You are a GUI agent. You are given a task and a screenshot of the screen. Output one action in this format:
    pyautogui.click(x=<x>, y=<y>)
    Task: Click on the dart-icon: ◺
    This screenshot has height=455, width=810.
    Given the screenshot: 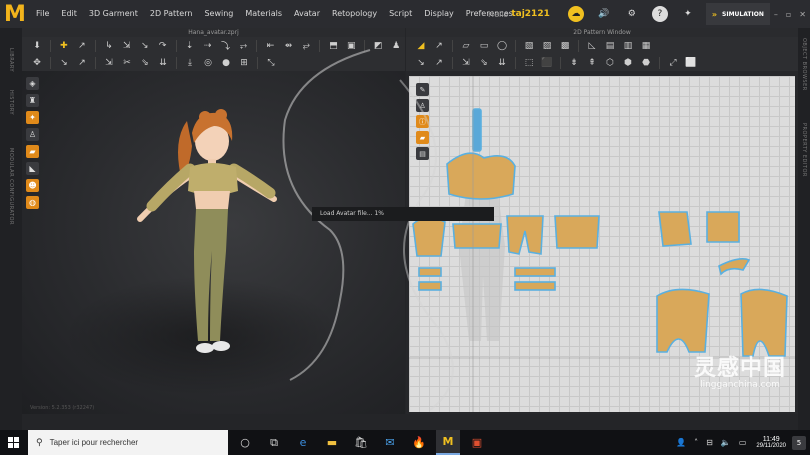 What is the action you would take?
    pyautogui.click(x=592, y=45)
    